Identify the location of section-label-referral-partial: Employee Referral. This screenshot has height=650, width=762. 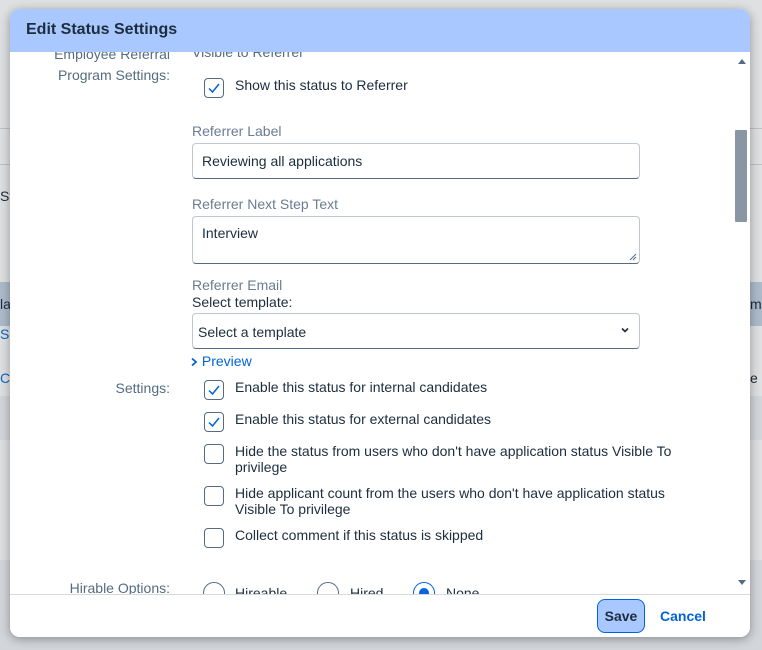
(112, 57).